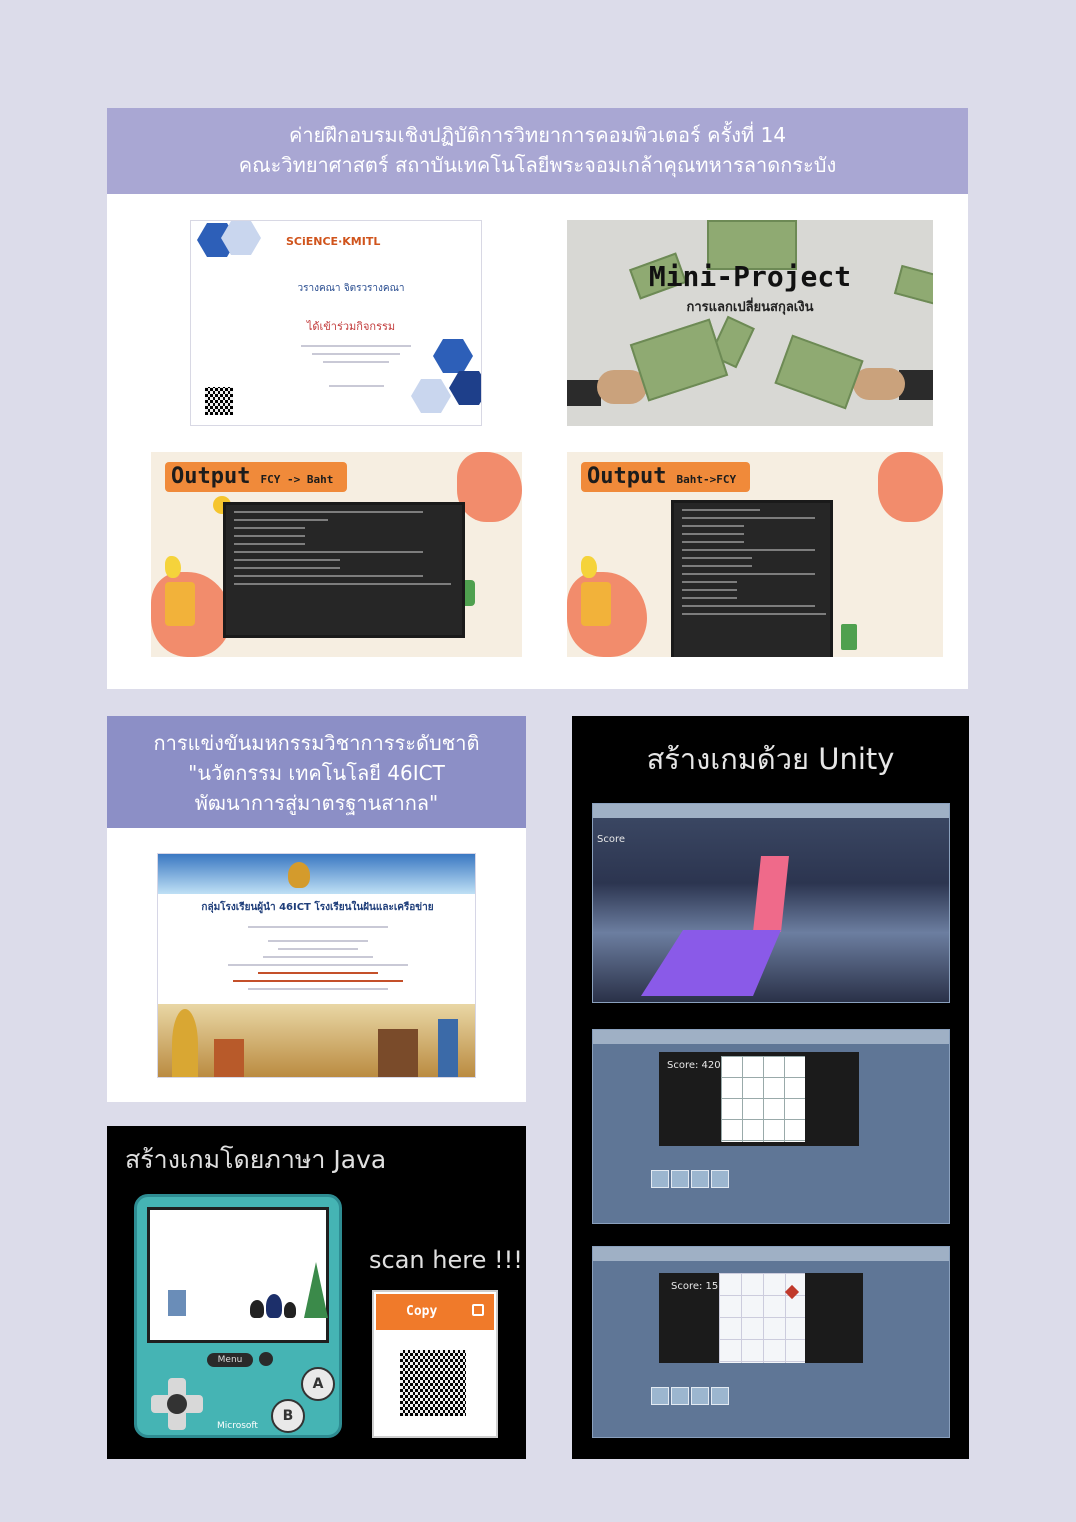 This screenshot has width=1076, height=1522. Describe the element at coordinates (318, 1384) in the screenshot. I see `a-button: A` at that location.